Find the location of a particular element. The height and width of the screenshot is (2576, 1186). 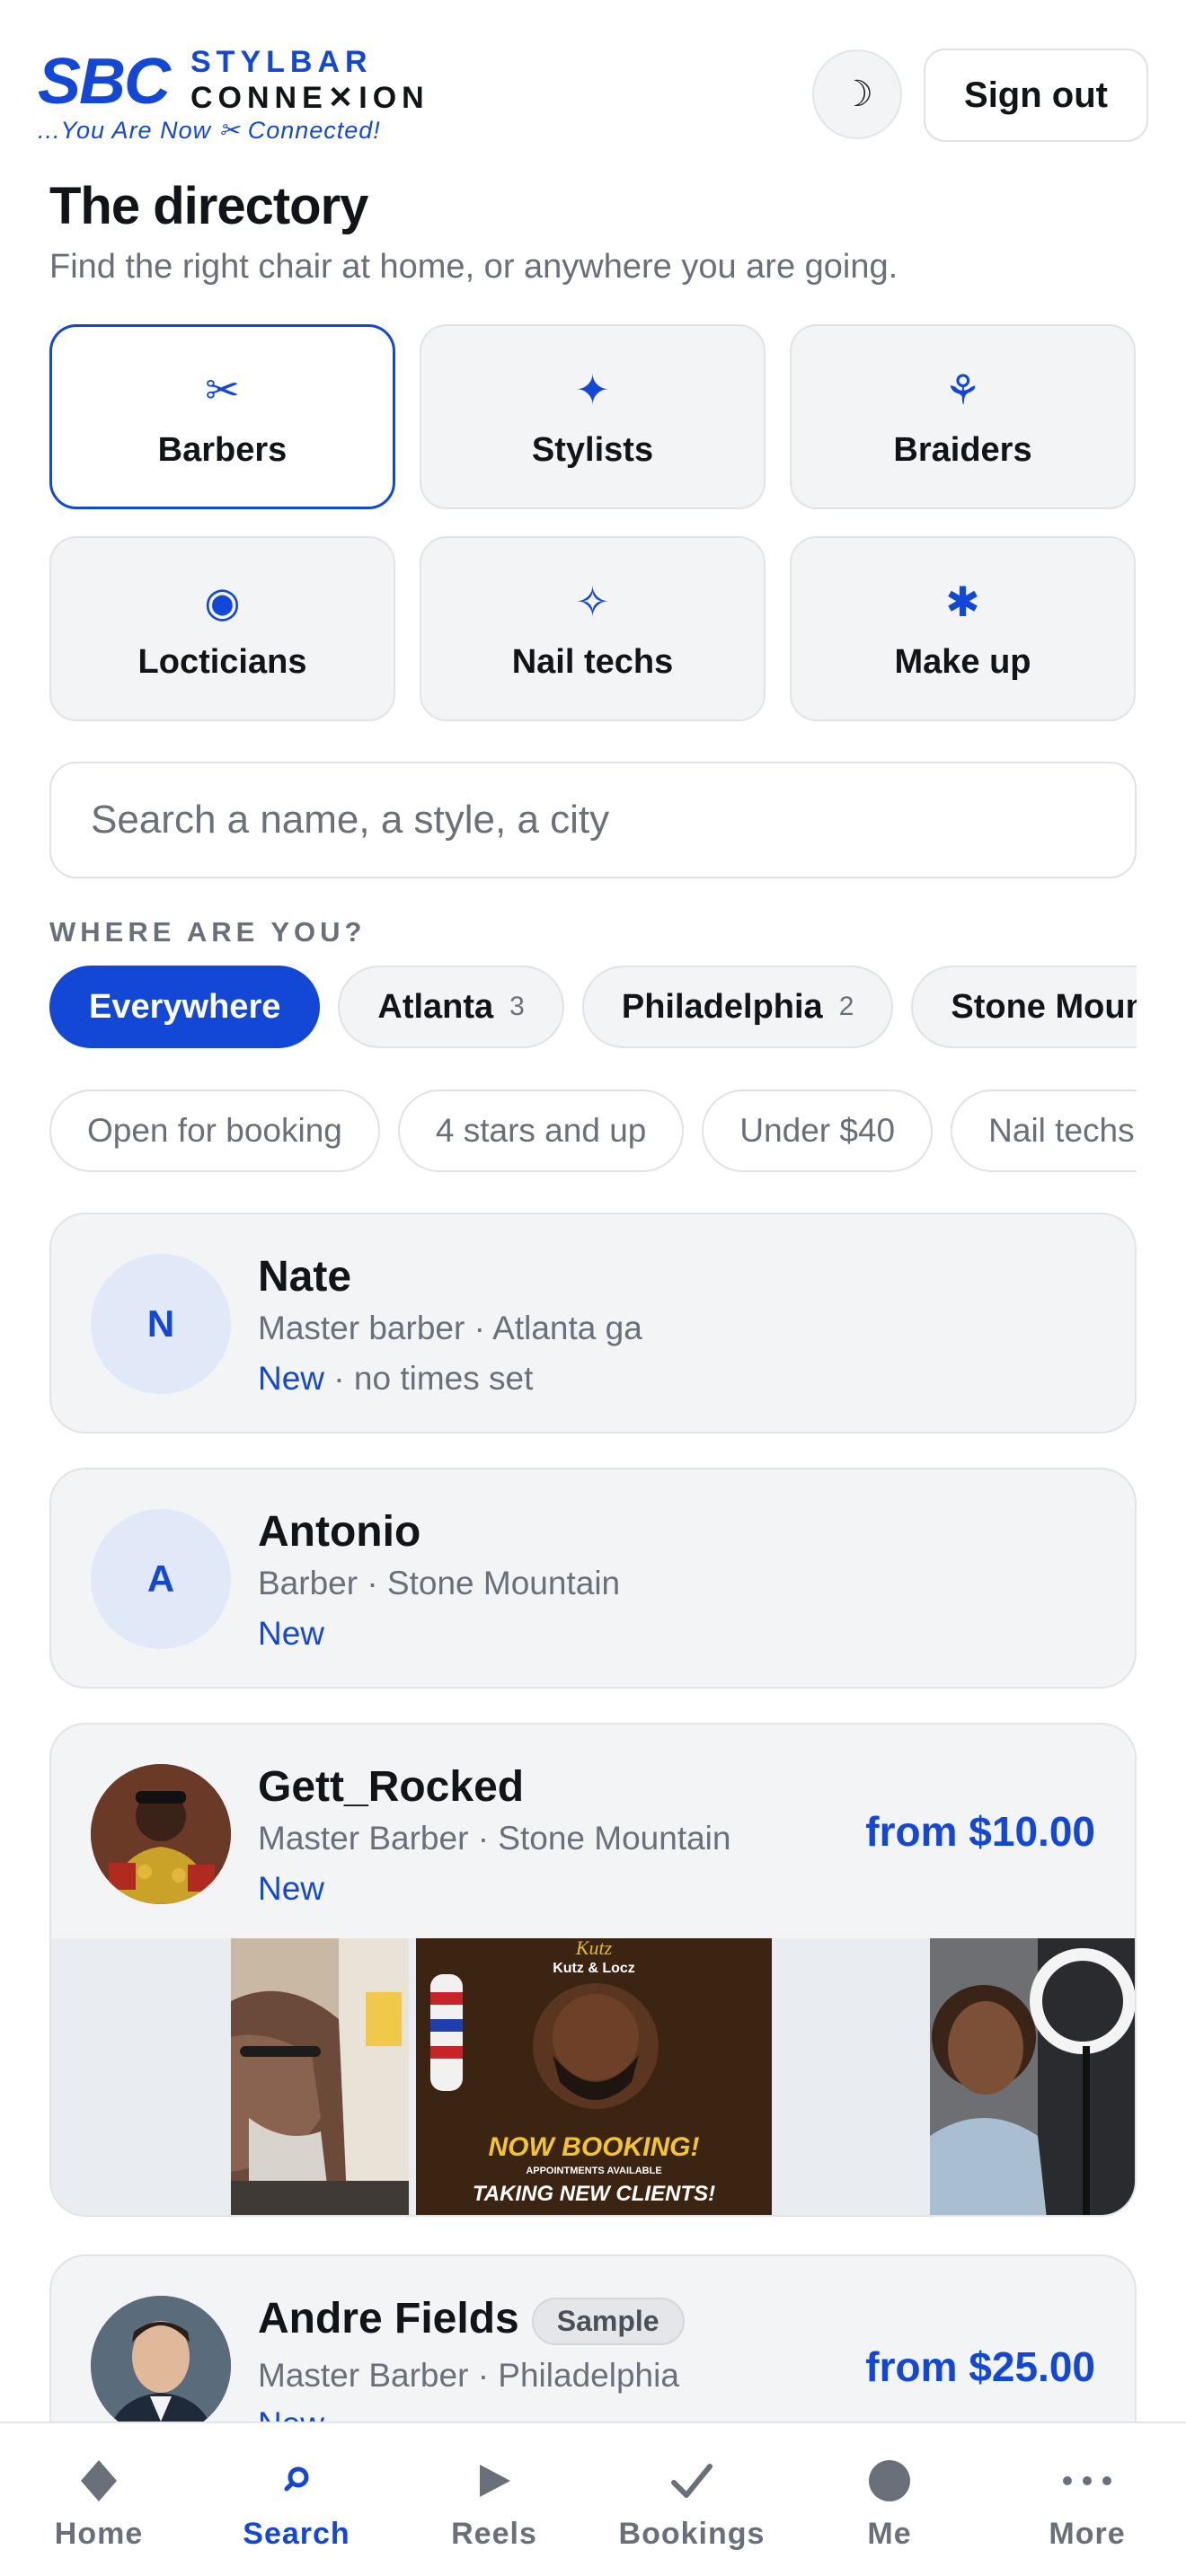

listing-name-text: Andre Fields is located at coordinates (388, 2318).